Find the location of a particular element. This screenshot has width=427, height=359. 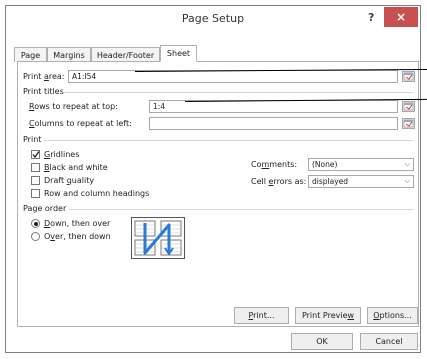

print-titles-heading: Print titles is located at coordinates (43, 91).